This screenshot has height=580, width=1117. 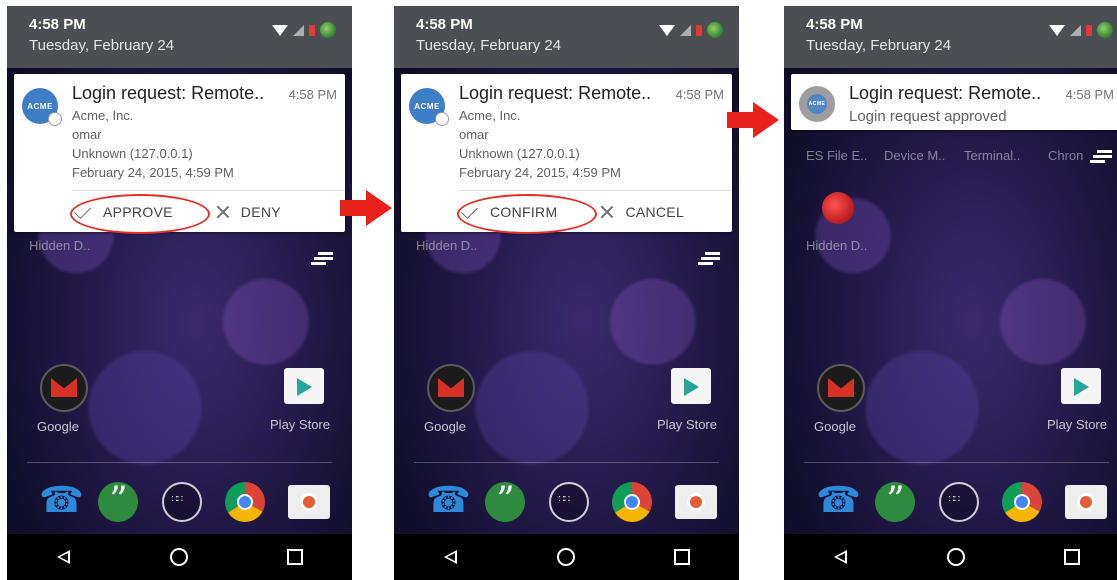 What do you see at coordinates (928, 116) in the screenshot?
I see `notification-subtitle: Login request approved` at bounding box center [928, 116].